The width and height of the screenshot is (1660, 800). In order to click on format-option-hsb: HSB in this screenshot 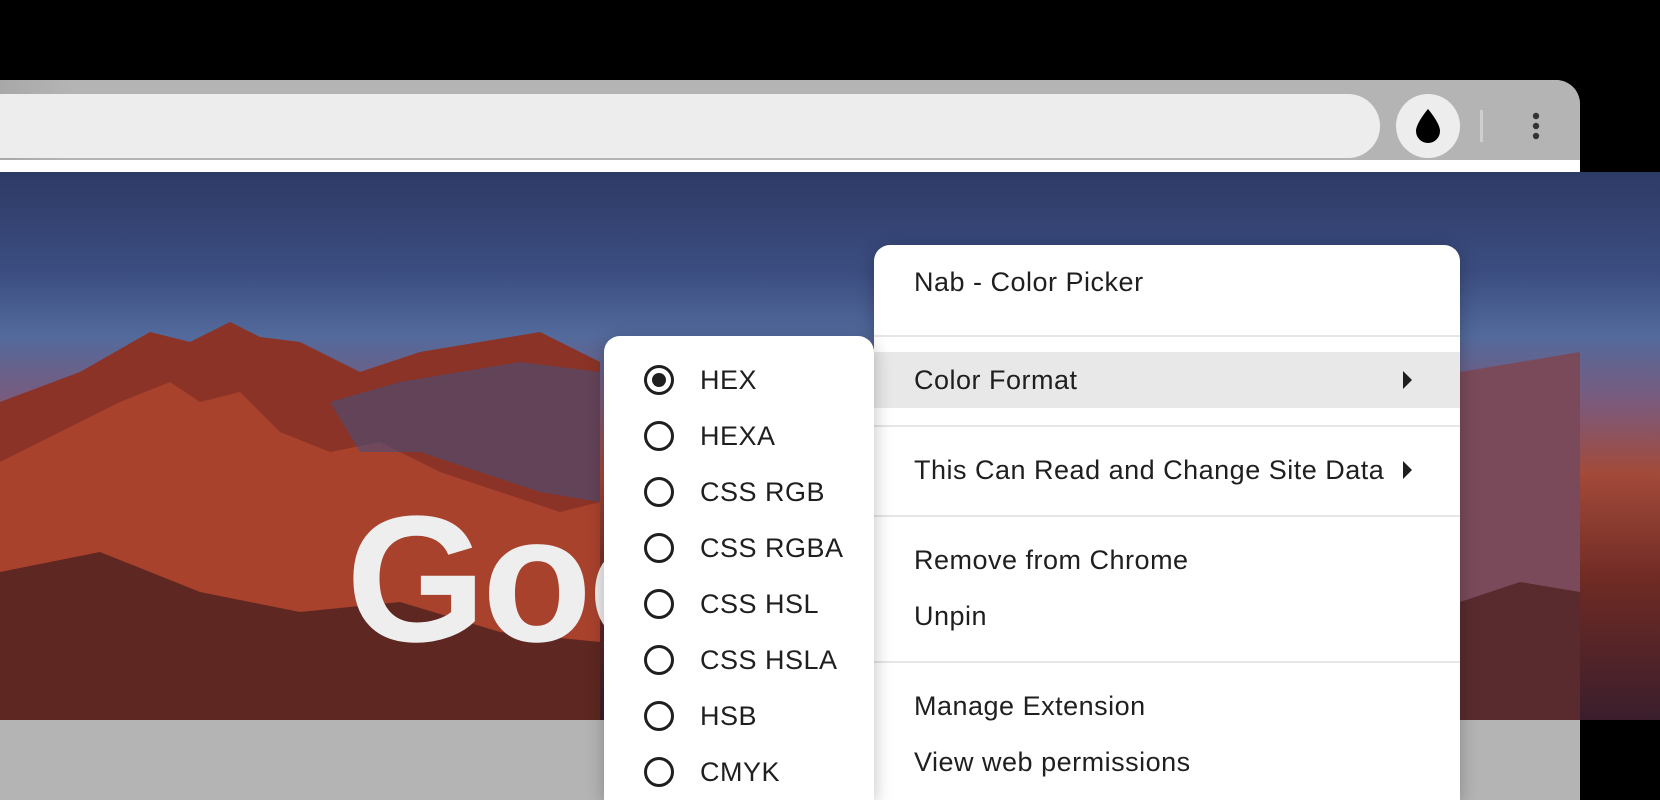, I will do `click(739, 716)`.